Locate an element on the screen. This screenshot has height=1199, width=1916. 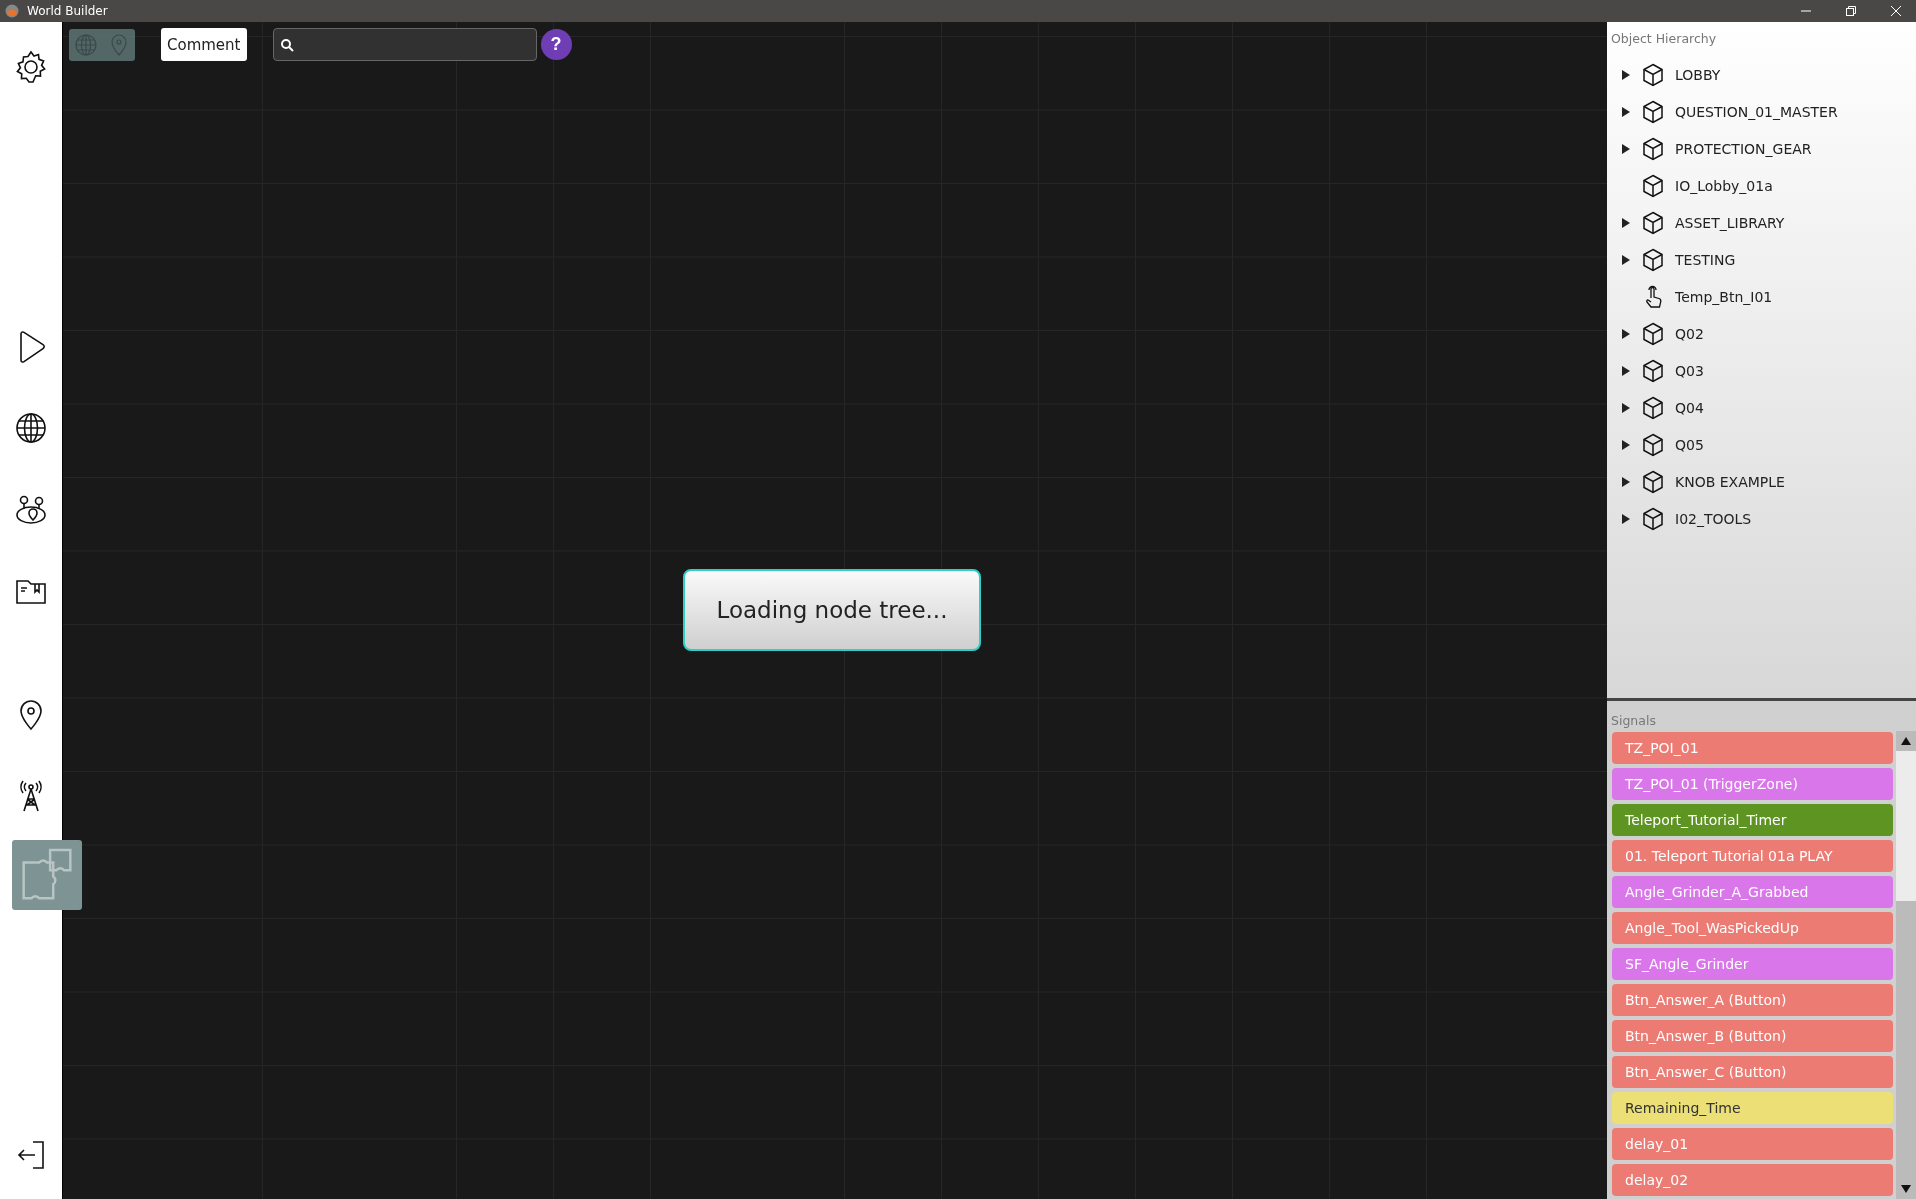
scroll-down-icon is located at coordinates (1906, 1189).